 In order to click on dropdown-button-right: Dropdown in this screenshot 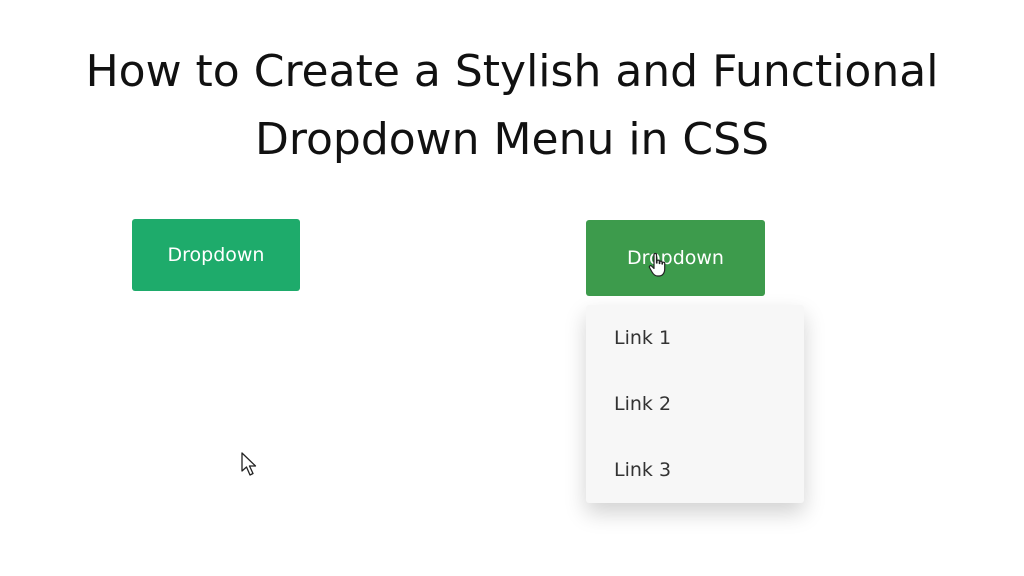, I will do `click(675, 258)`.